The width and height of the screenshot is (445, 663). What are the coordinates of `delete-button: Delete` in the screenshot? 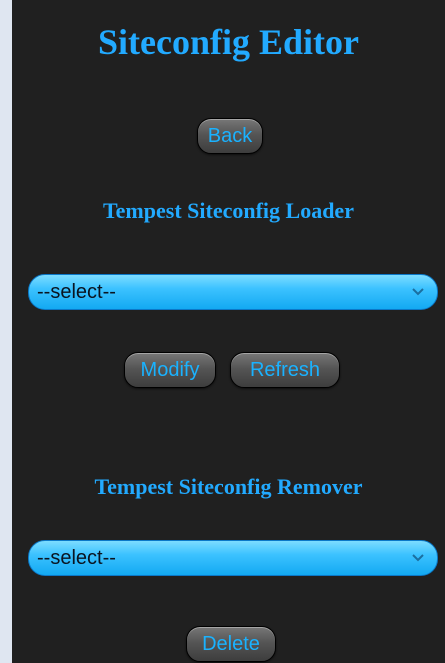 It's located at (231, 644).